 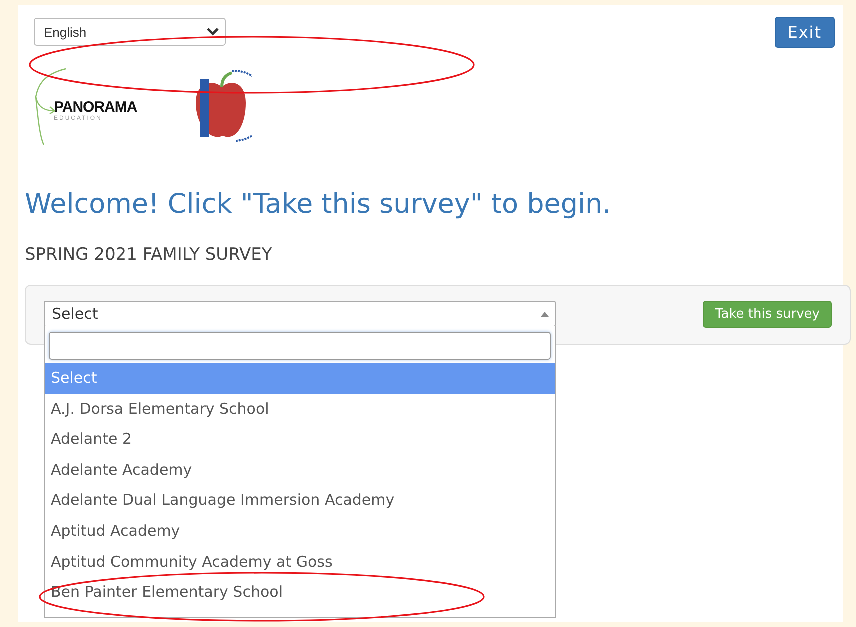 I want to click on chevron-down-icon, so click(x=213, y=32).